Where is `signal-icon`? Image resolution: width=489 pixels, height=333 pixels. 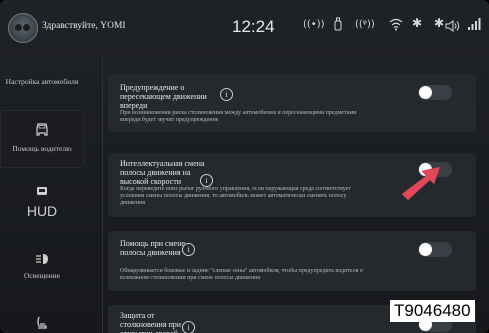
signal-icon is located at coordinates (474, 25).